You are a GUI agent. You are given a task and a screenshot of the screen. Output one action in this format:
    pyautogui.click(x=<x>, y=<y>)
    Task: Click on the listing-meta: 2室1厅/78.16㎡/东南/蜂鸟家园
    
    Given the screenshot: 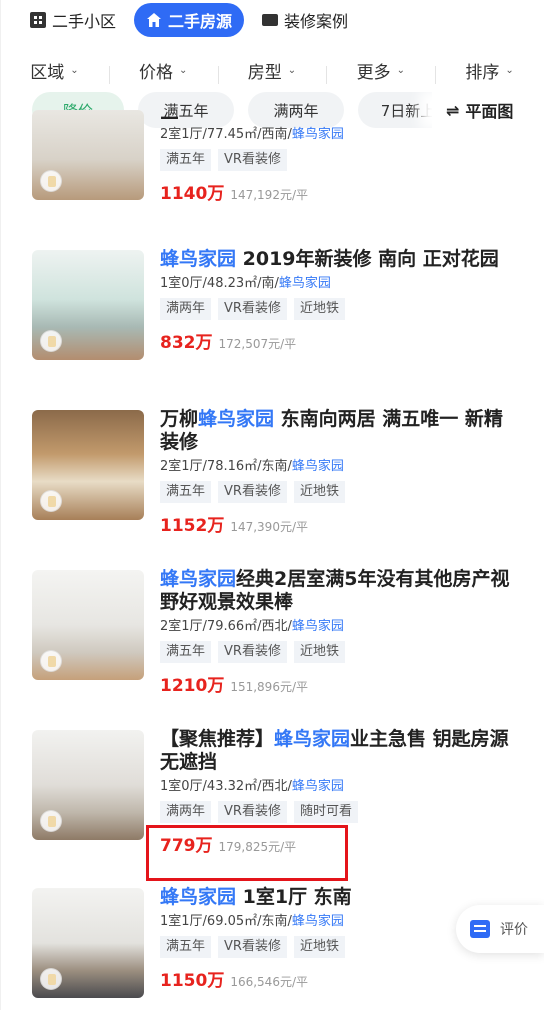 What is the action you would take?
    pyautogui.click(x=340, y=467)
    